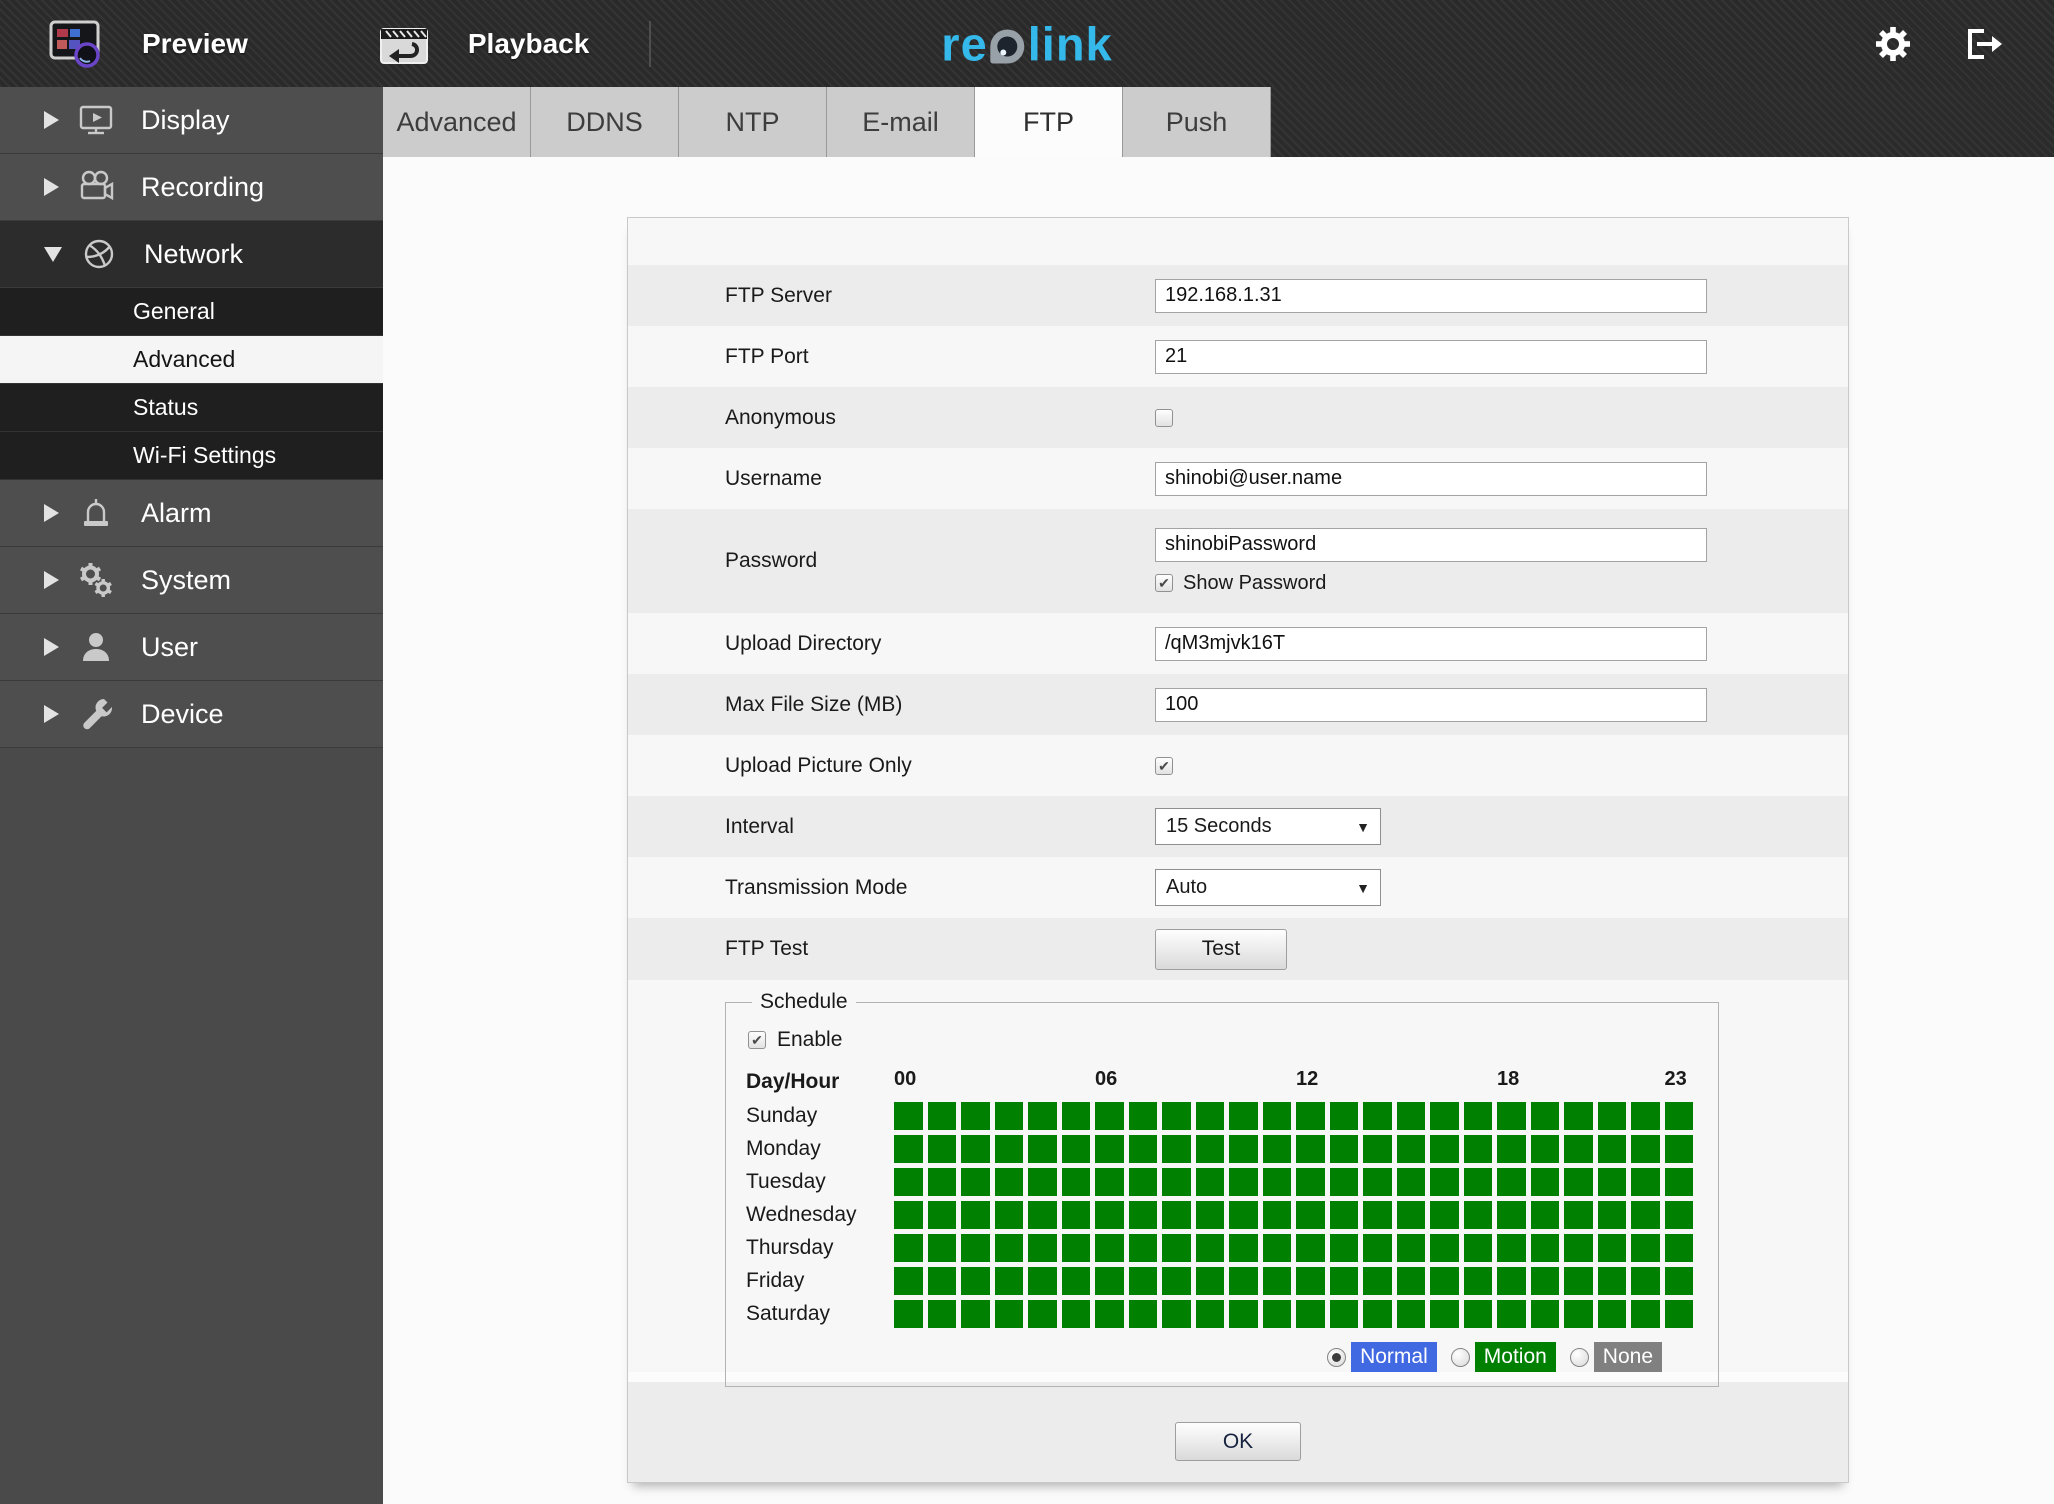 Image resolution: width=2054 pixels, height=1504 pixels. I want to click on sidebar-item-display: Display, so click(191, 120).